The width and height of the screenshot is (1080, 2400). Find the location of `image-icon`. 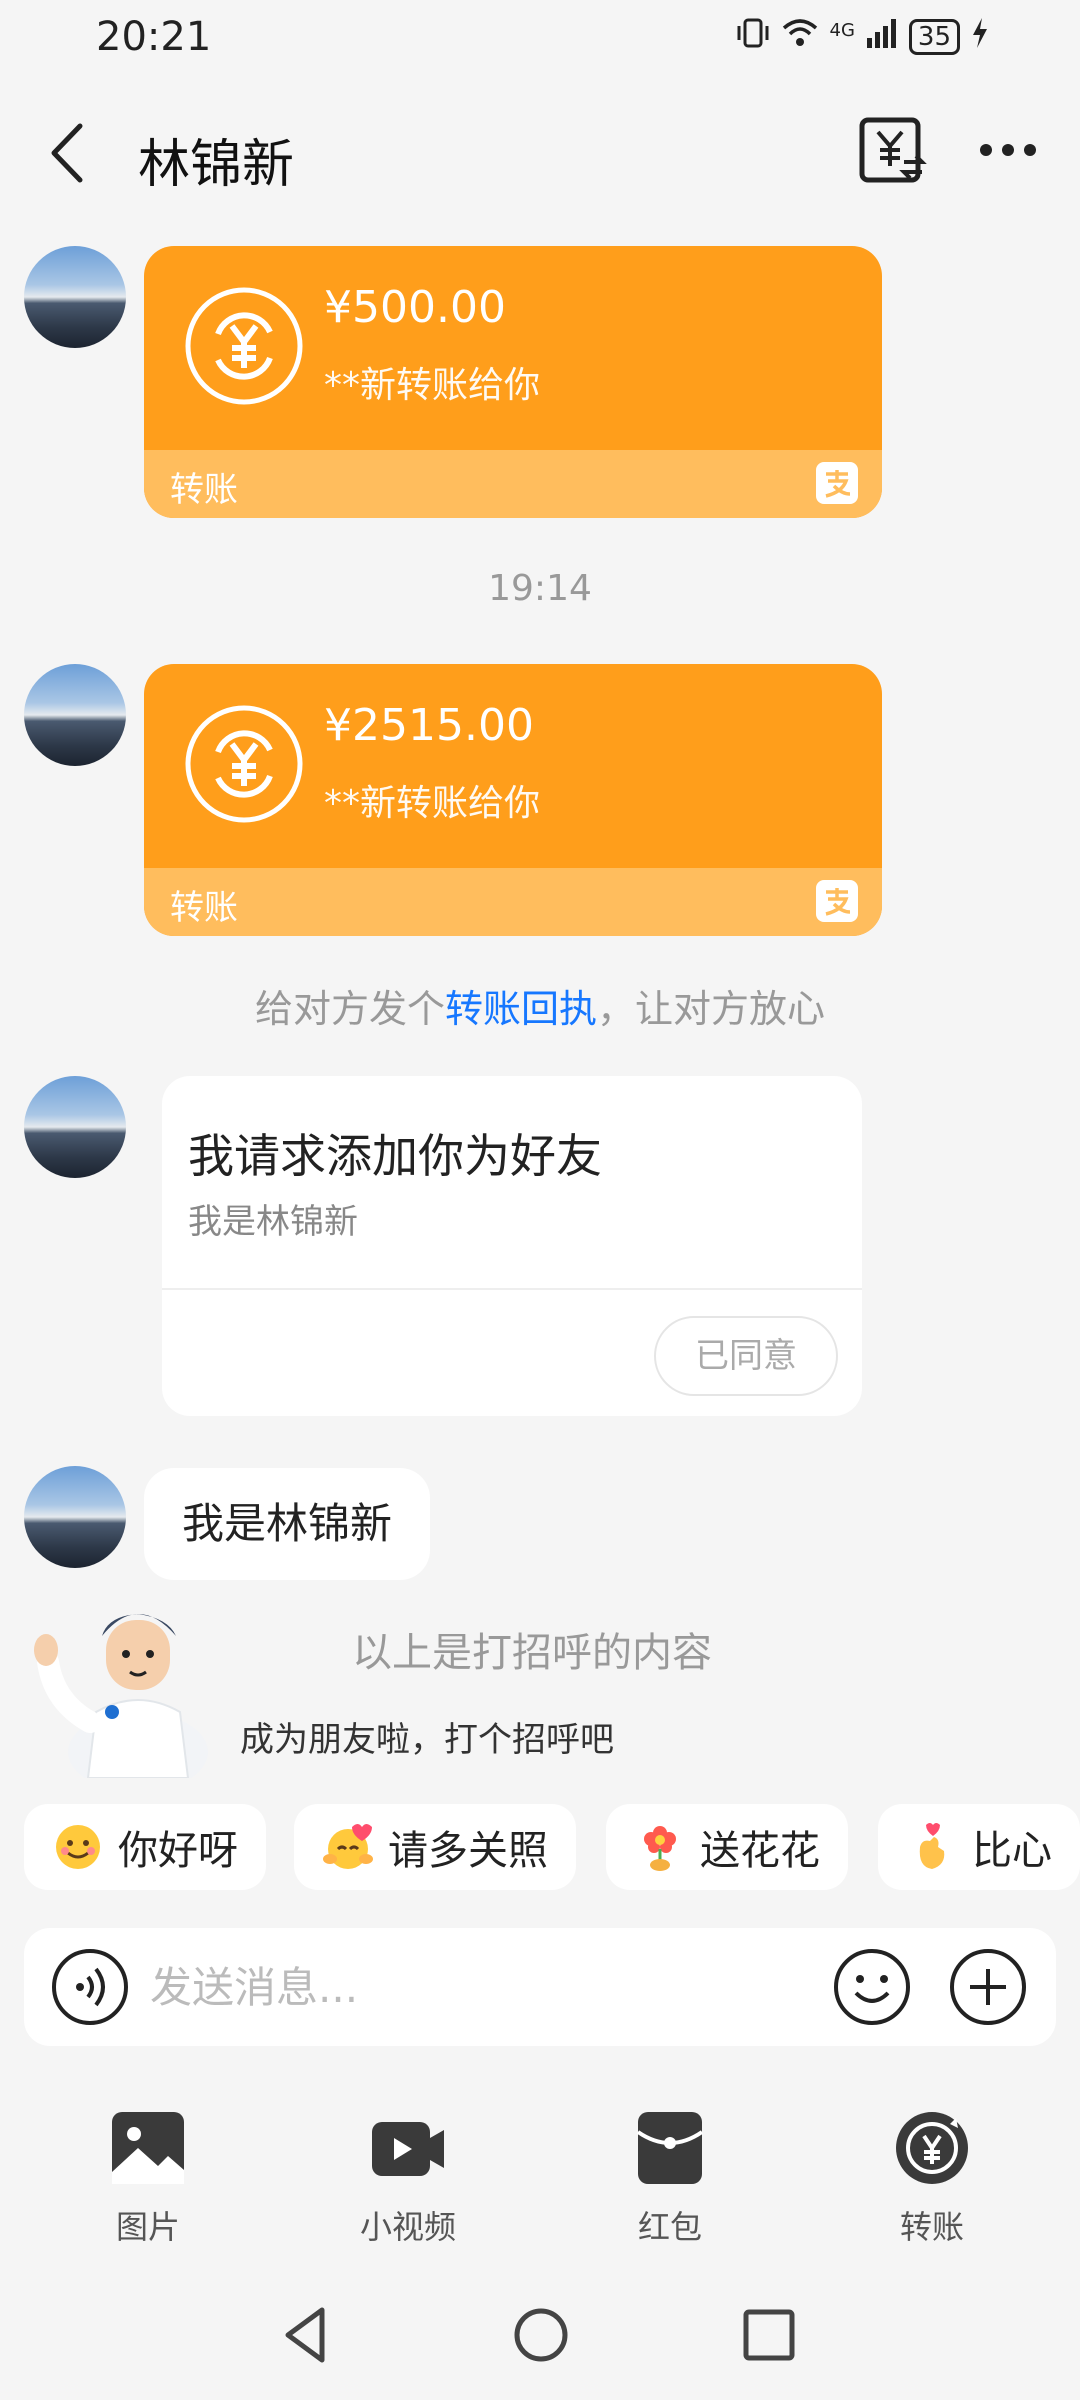

image-icon is located at coordinates (148, 2148).